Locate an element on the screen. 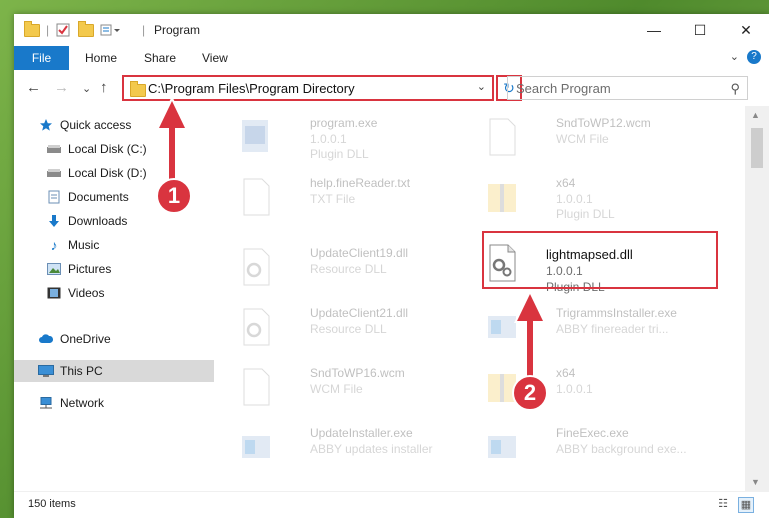  callout-1: 1 is located at coordinates (174, 196).